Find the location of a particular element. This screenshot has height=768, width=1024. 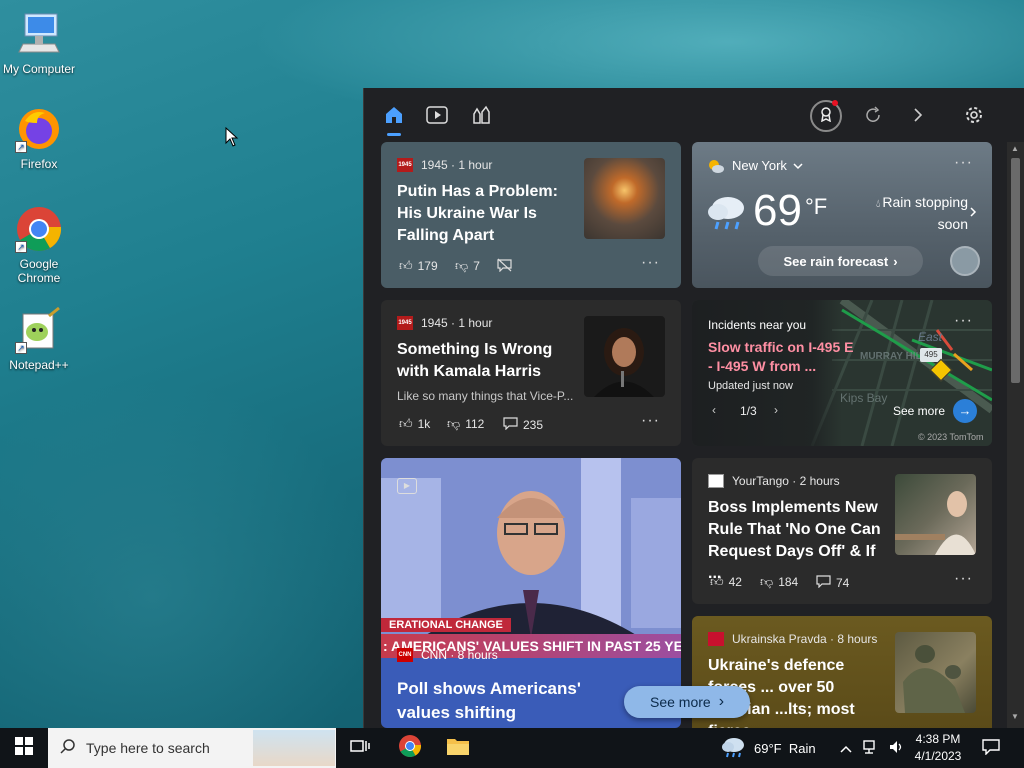

thumbs-down-icon: 👎︎ is located at coordinates (462, 265).